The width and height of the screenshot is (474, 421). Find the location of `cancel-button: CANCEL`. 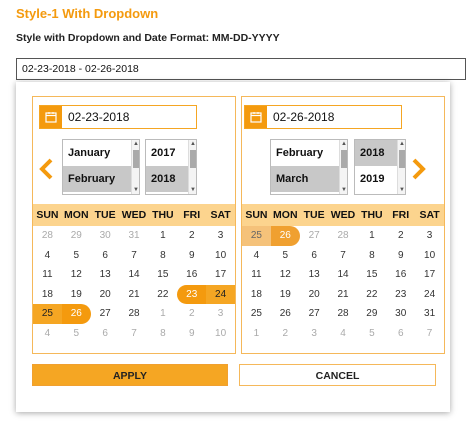

cancel-button: CANCEL is located at coordinates (337, 375).